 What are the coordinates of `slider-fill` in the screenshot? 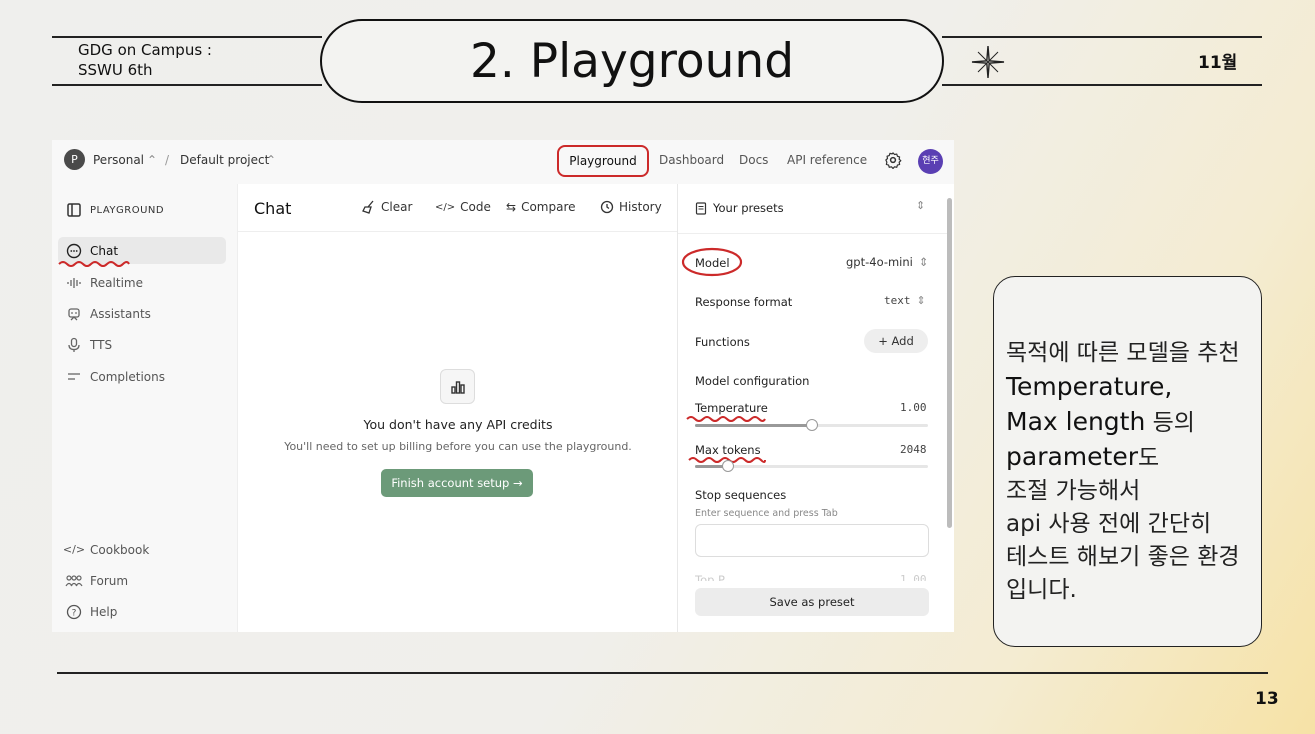 It's located at (753, 425).